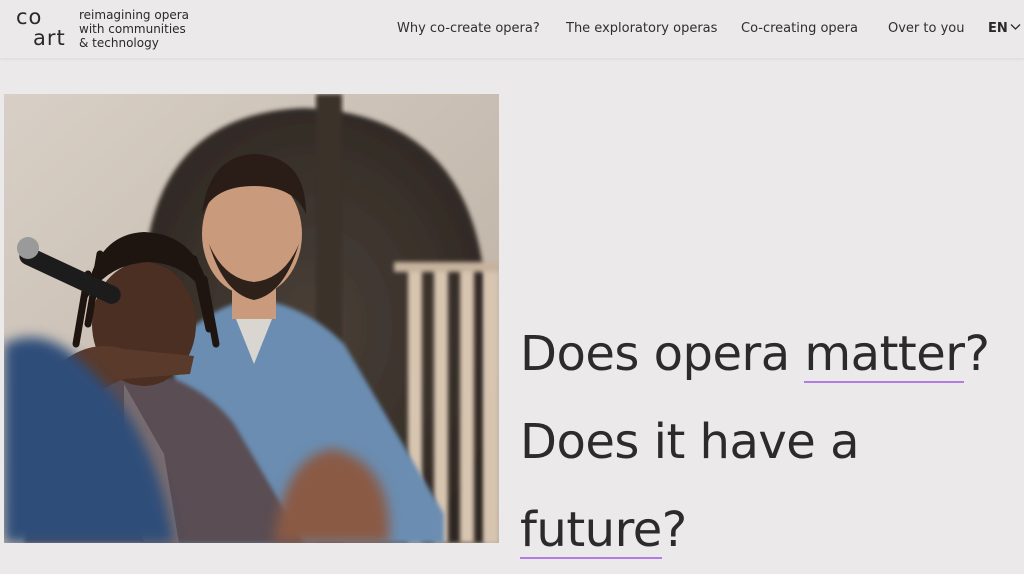 The width and height of the screenshot is (1024, 574). I want to click on logo-line-art: art, so click(49, 38).